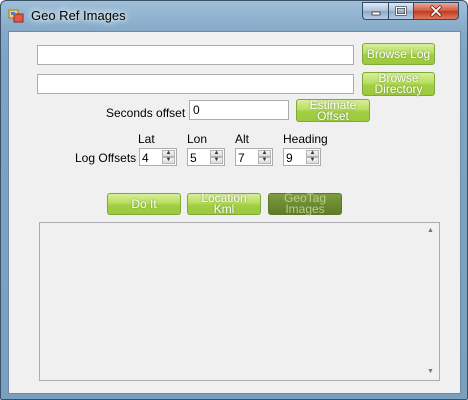  I want to click on minimize-button, so click(375, 11).